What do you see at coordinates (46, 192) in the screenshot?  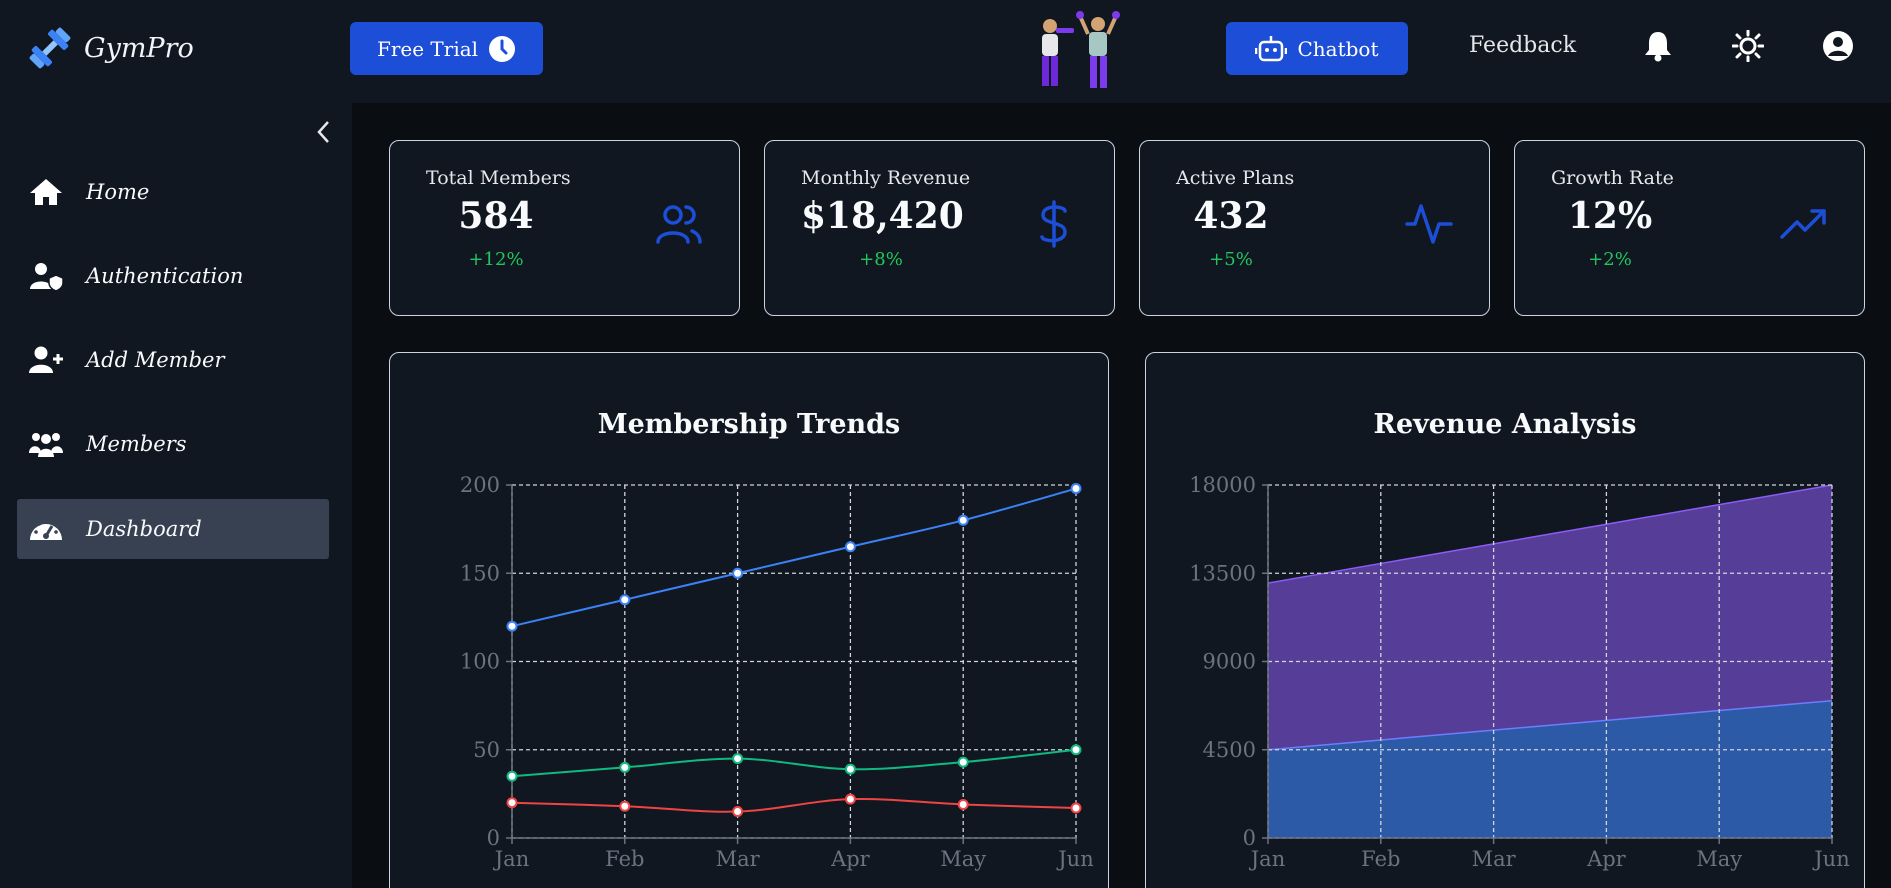 I see `home-icon` at bounding box center [46, 192].